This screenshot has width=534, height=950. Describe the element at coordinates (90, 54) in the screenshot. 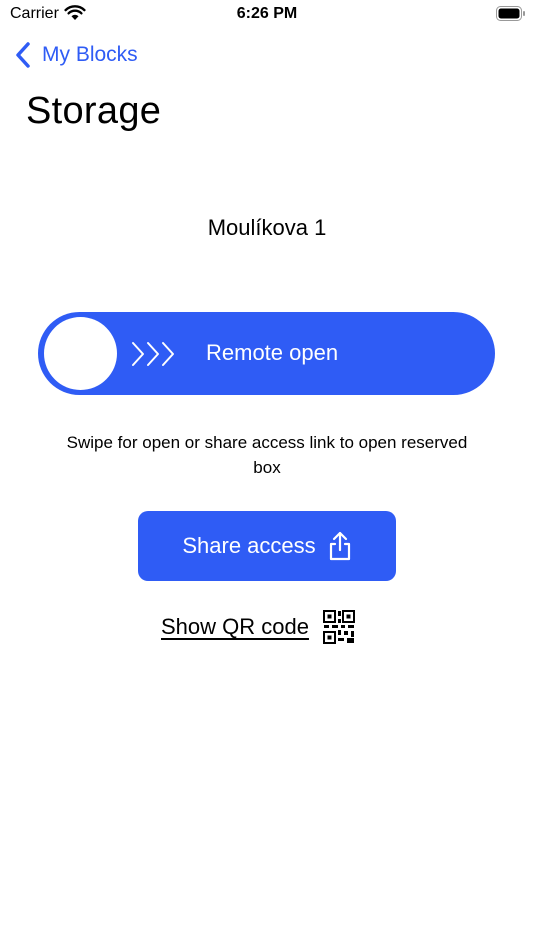

I see `back-button-label: My Blocks` at that location.